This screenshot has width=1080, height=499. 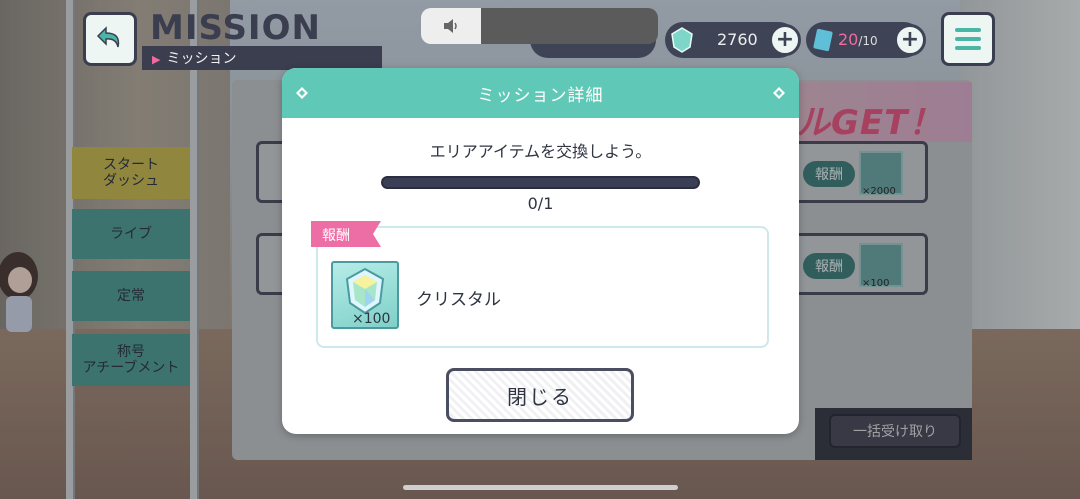 I want to click on title-main: MISSION, so click(x=235, y=28).